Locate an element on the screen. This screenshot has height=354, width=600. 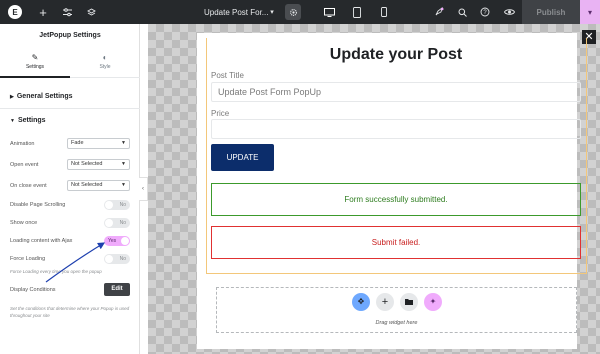
post-title-input: Update Post Form PopUp is located at coordinates (396, 92).